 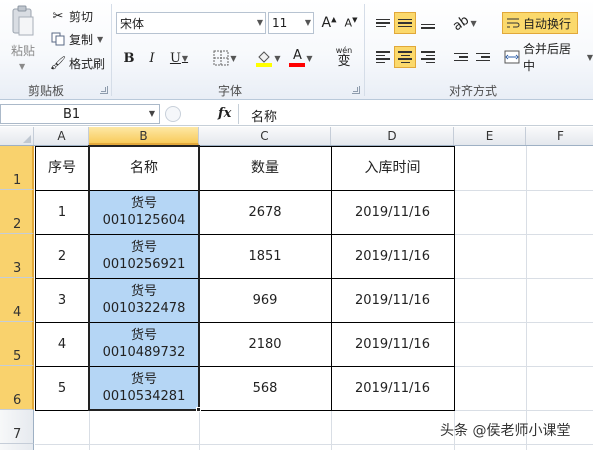 I want to click on table-row-cell-qty: 2180, so click(x=265, y=344).